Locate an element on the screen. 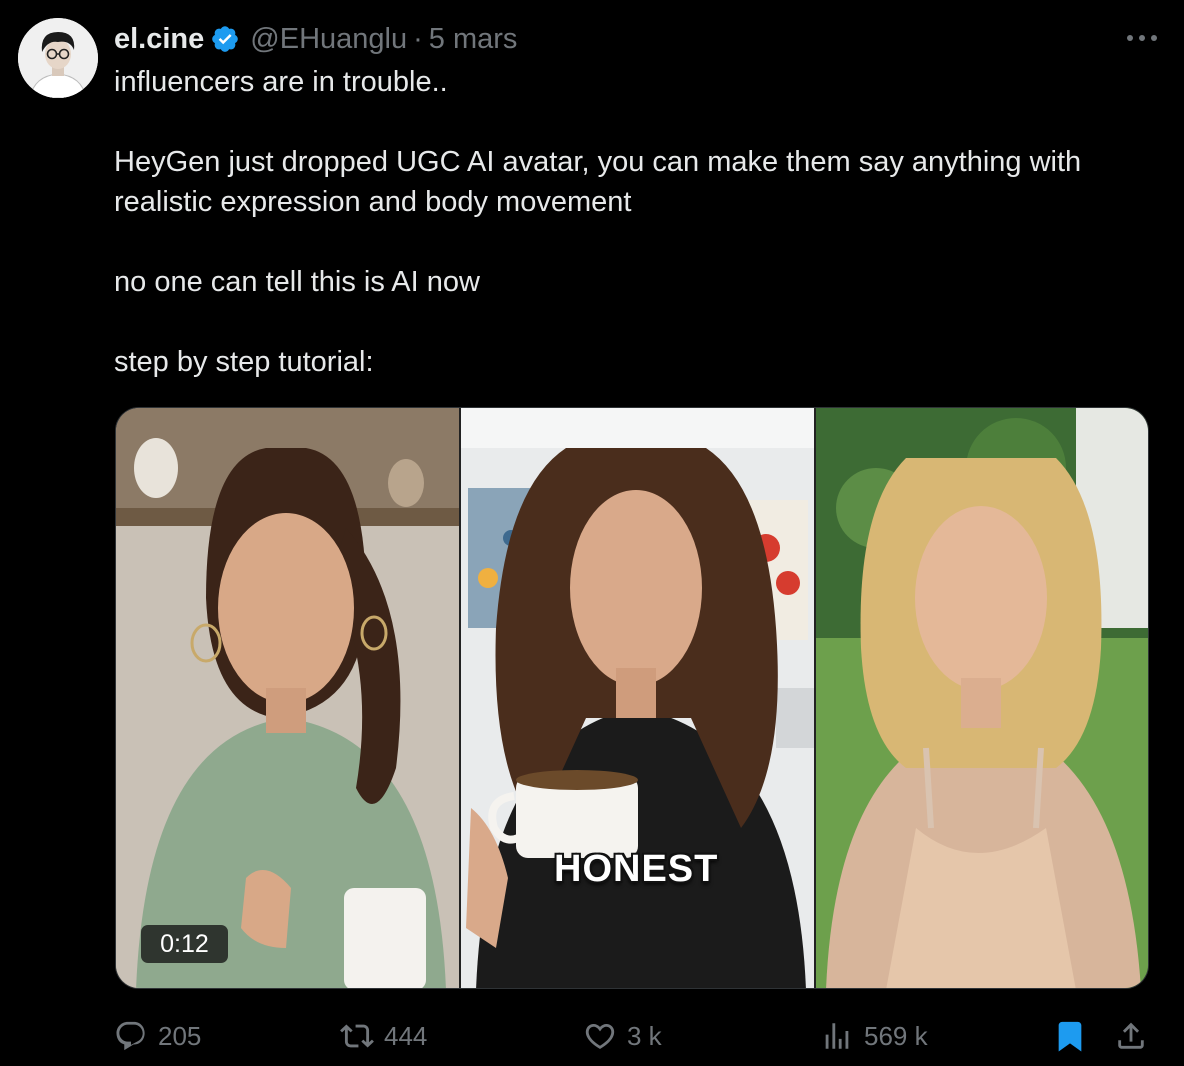 This screenshot has height=1066, width=1184. views-icon is located at coordinates (837, 1036).